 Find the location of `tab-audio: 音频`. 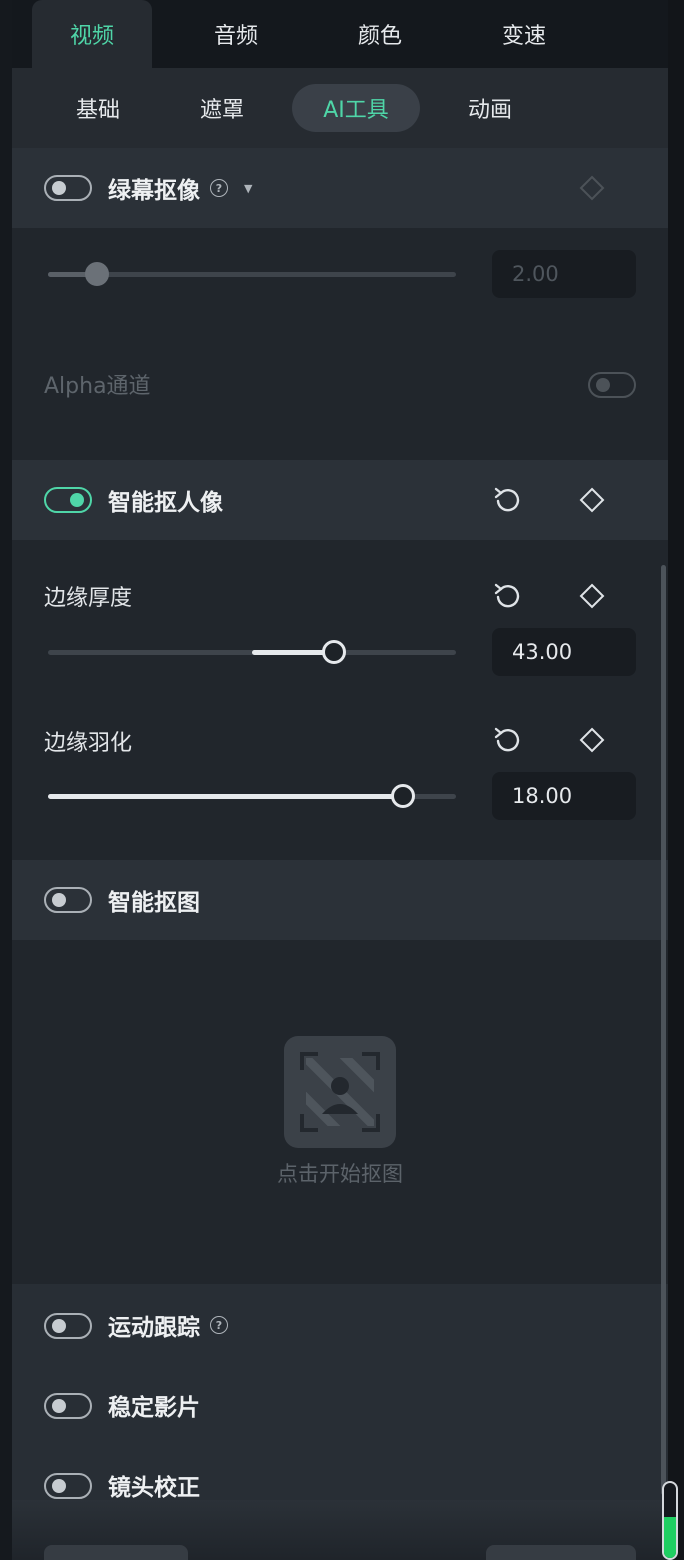

tab-audio: 音频 is located at coordinates (236, 34).